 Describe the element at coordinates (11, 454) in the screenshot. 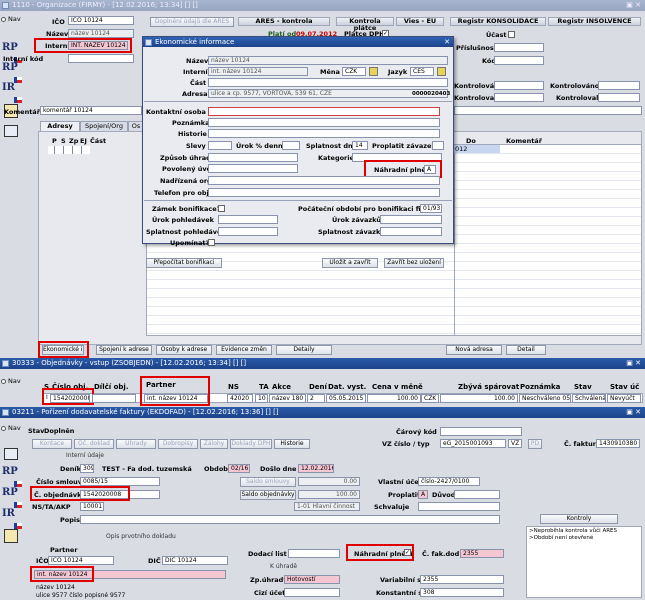

I see `tools-icon` at that location.